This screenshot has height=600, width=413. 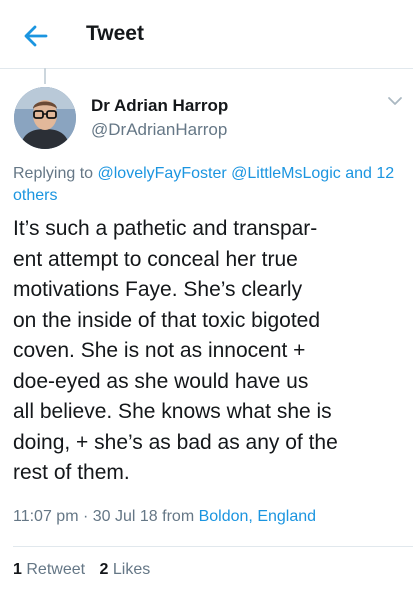 What do you see at coordinates (178, 516) in the screenshot?
I see `from-label: from` at bounding box center [178, 516].